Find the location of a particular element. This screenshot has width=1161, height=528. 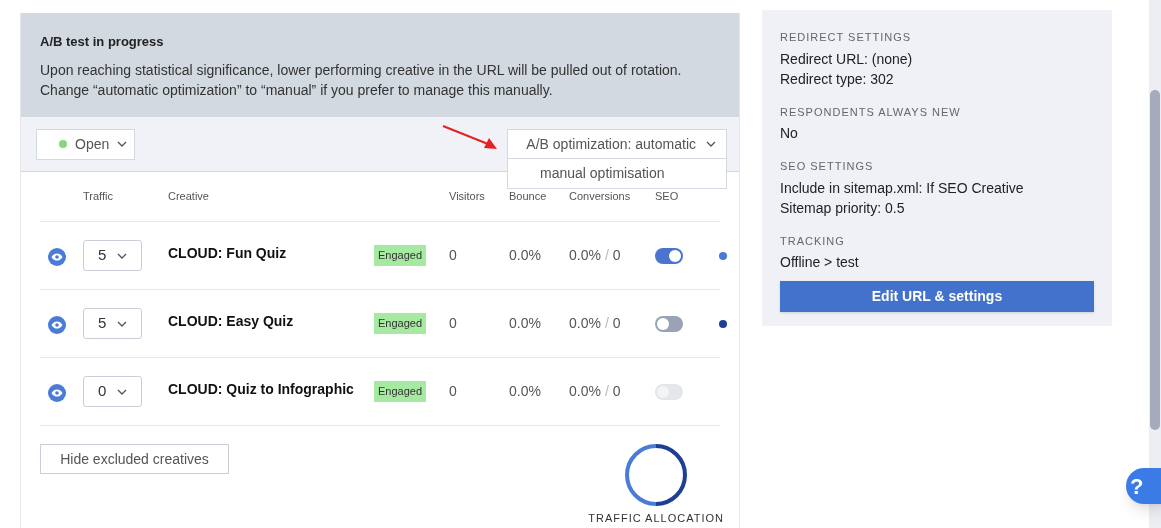

status-select: Open is located at coordinates (85, 144).